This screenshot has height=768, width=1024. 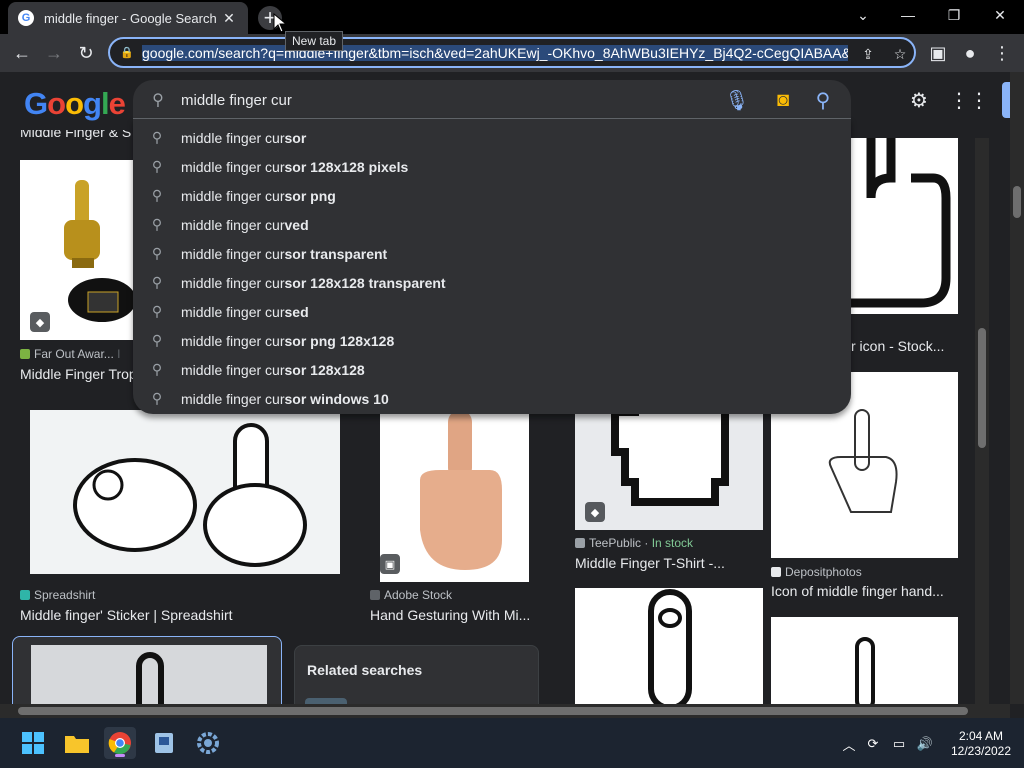 I want to click on suggestion-item: ⚲ middle finger cursor transparent, so click(x=492, y=253).